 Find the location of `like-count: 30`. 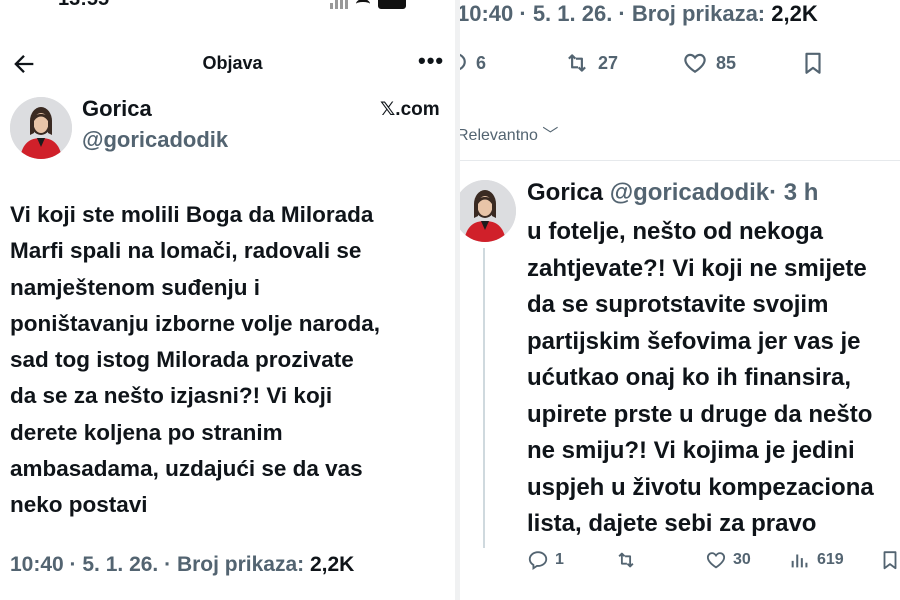

like-count: 30 is located at coordinates (742, 559).